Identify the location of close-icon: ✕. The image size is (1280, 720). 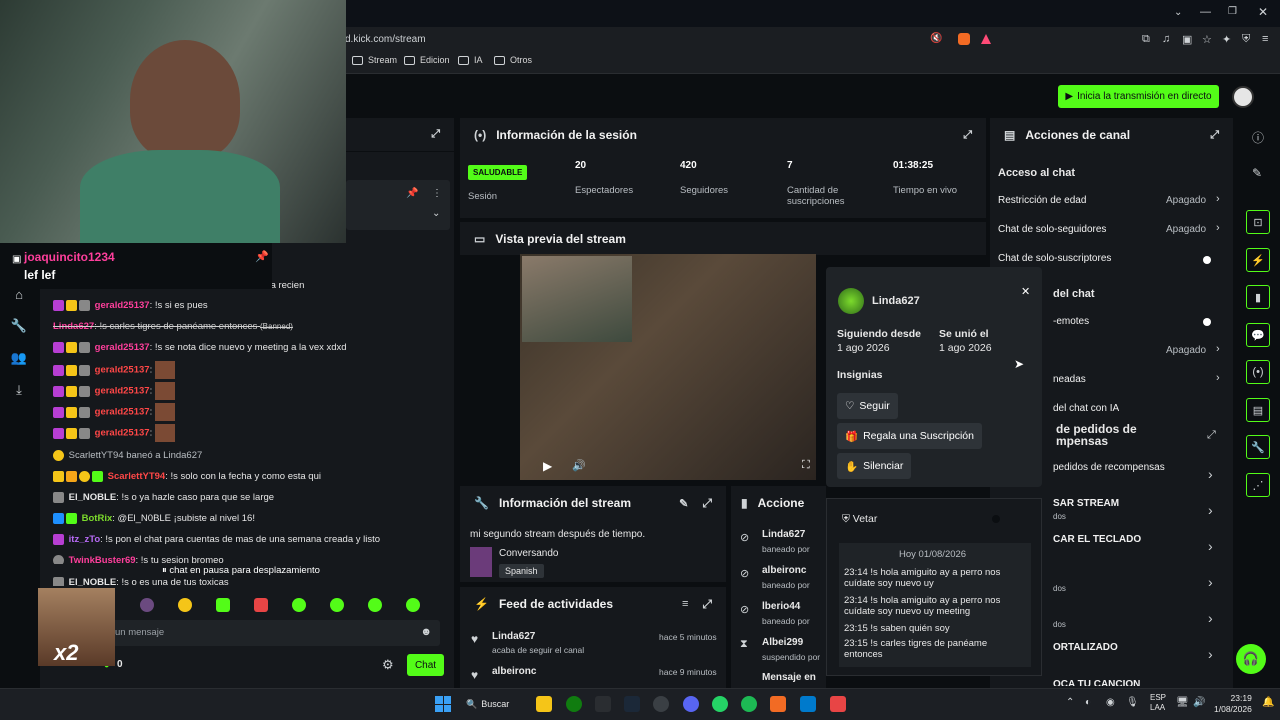
(1025, 291).